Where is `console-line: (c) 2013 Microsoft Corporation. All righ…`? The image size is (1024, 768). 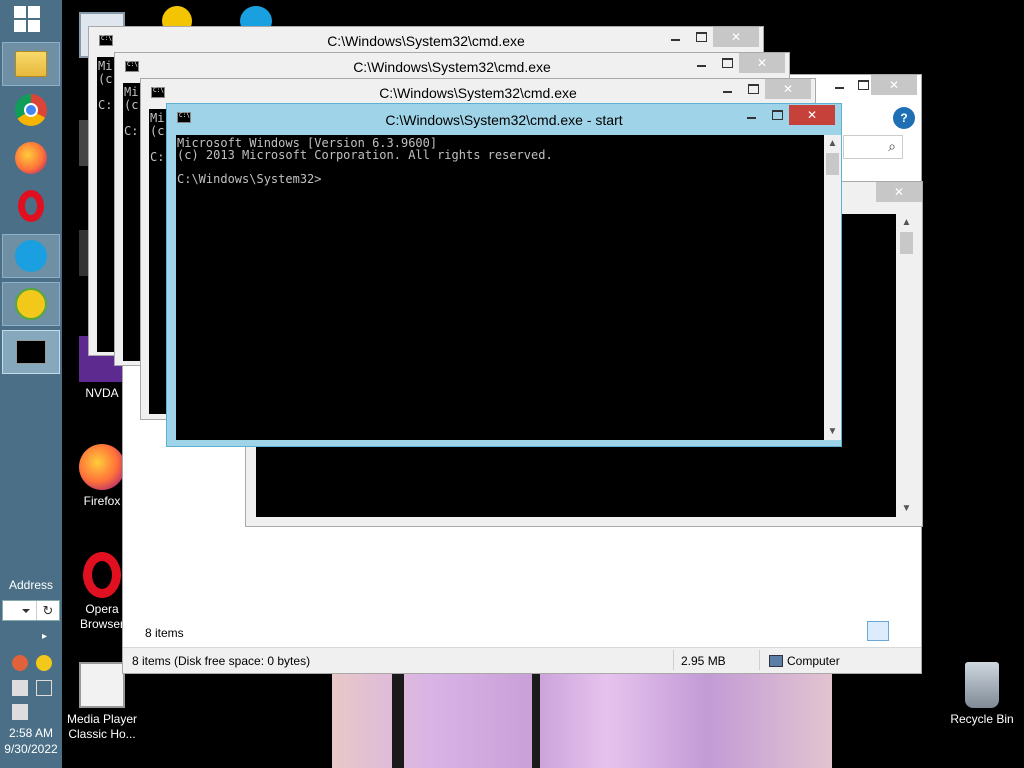
console-line: (c) 2013 Microsoft Corporation. All righ… is located at coordinates (365, 155).